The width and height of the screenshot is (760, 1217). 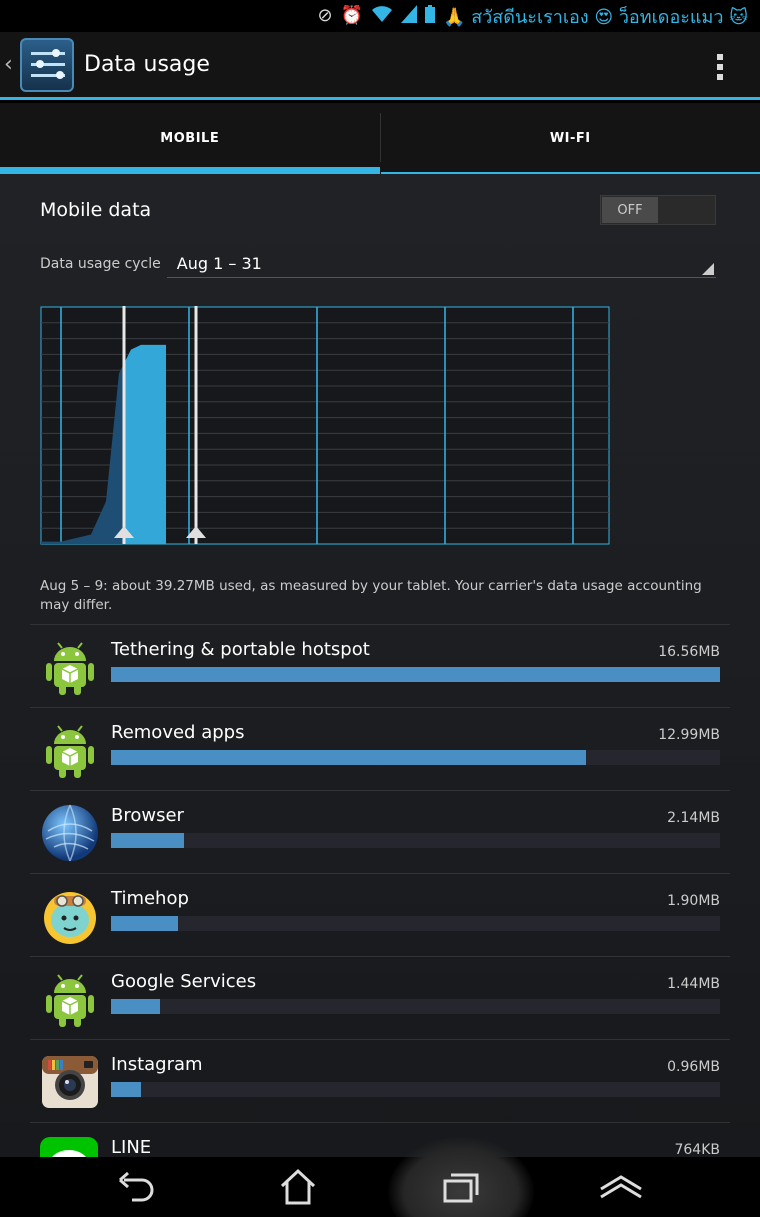 I want to click on usage-cycle-row: Data usage cycle Aug 1 – 31, so click(x=378, y=264).